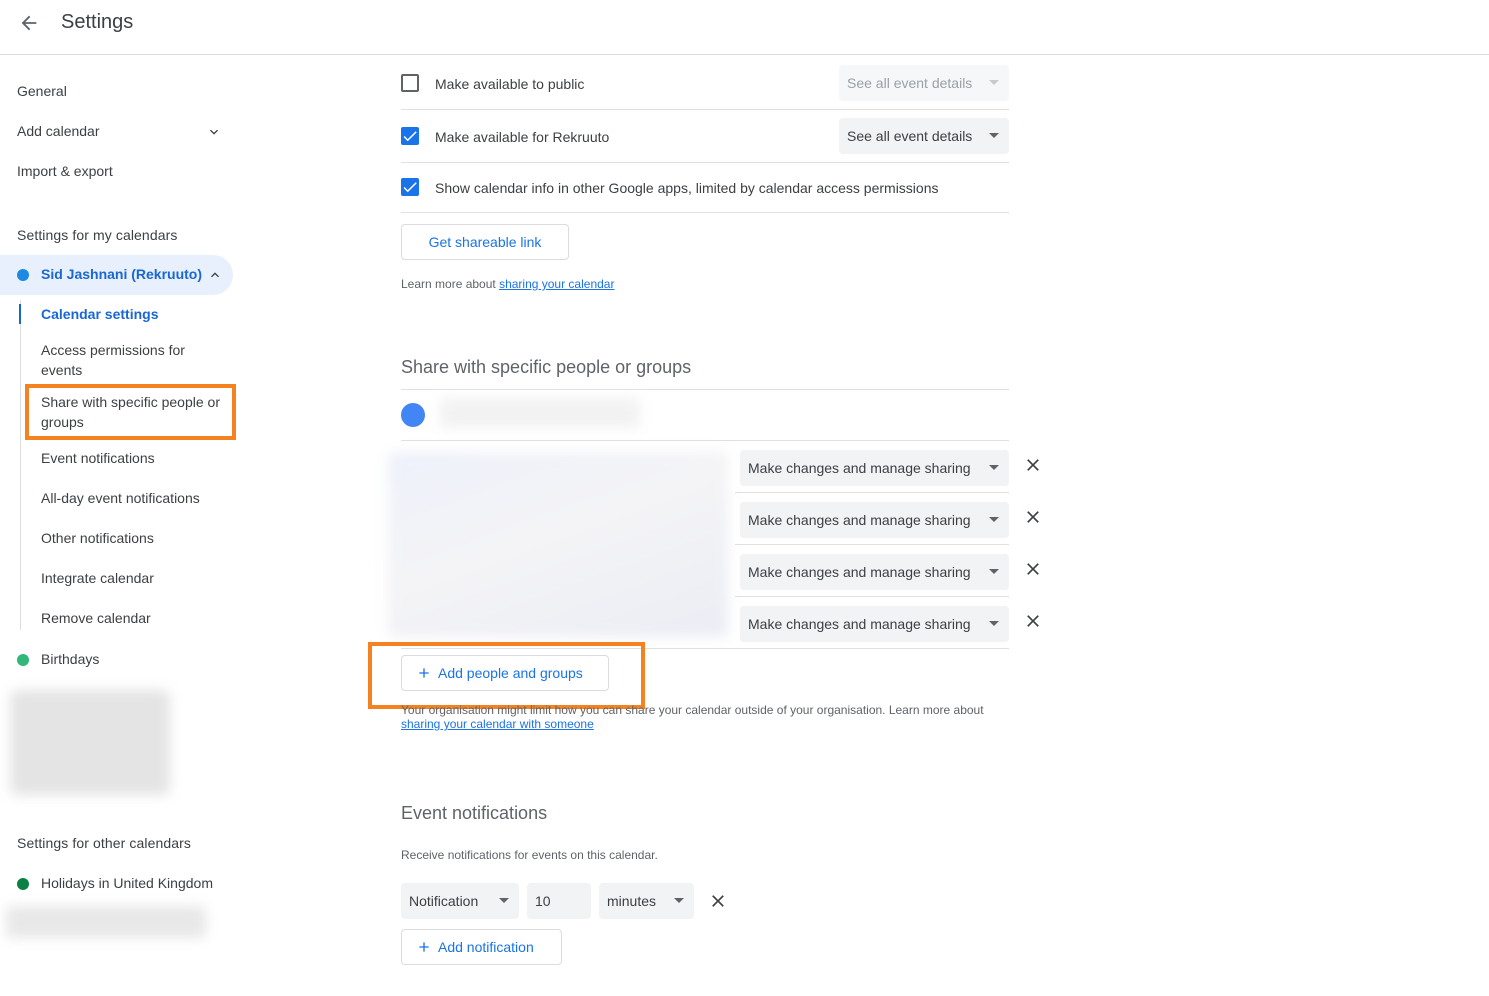 This screenshot has height=996, width=1489. Describe the element at coordinates (127, 883) in the screenshot. I see `calendar-name: Holidays in United Kingdom` at that location.